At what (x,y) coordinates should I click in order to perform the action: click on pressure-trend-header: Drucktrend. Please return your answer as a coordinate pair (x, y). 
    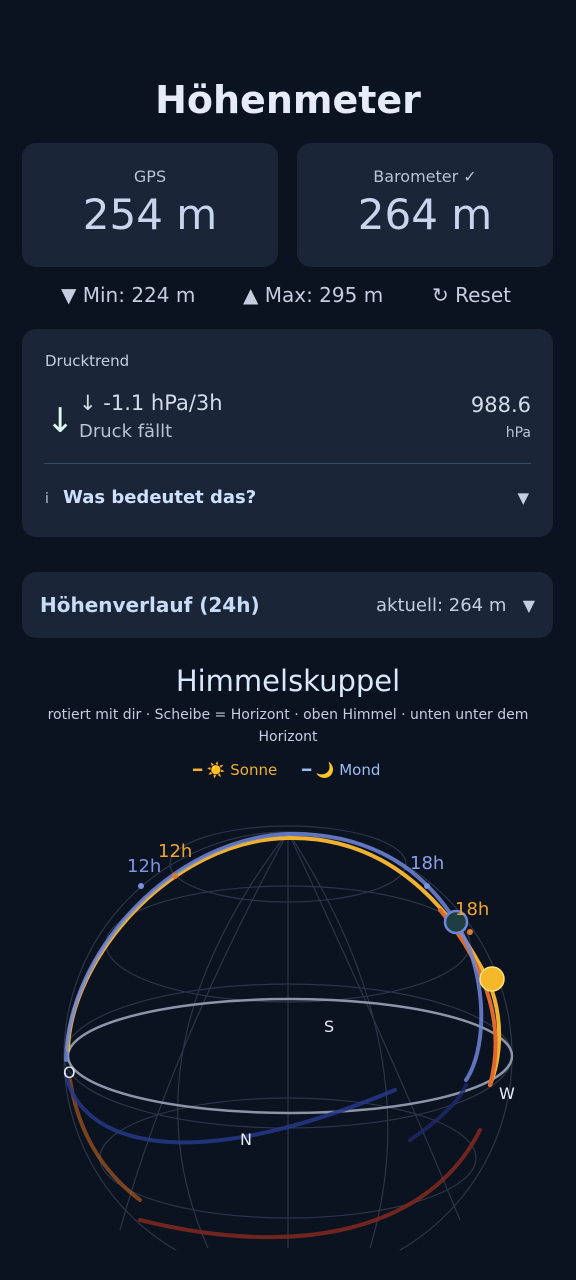
    Looking at the image, I should click on (87, 361).